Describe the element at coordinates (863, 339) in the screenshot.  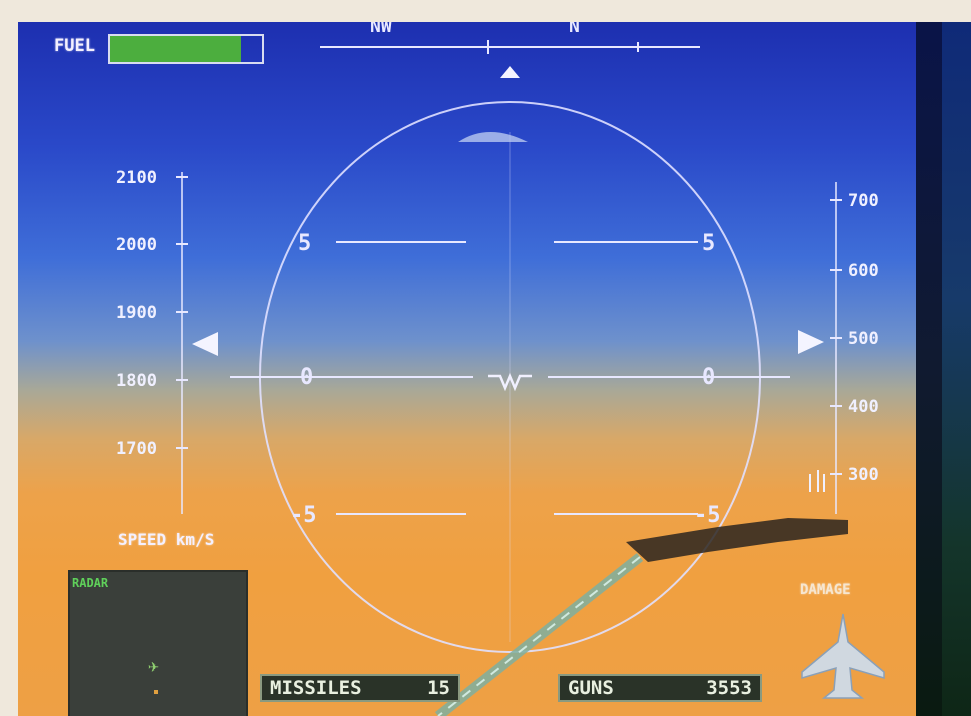
I see `altitude-tick-label: 500` at that location.